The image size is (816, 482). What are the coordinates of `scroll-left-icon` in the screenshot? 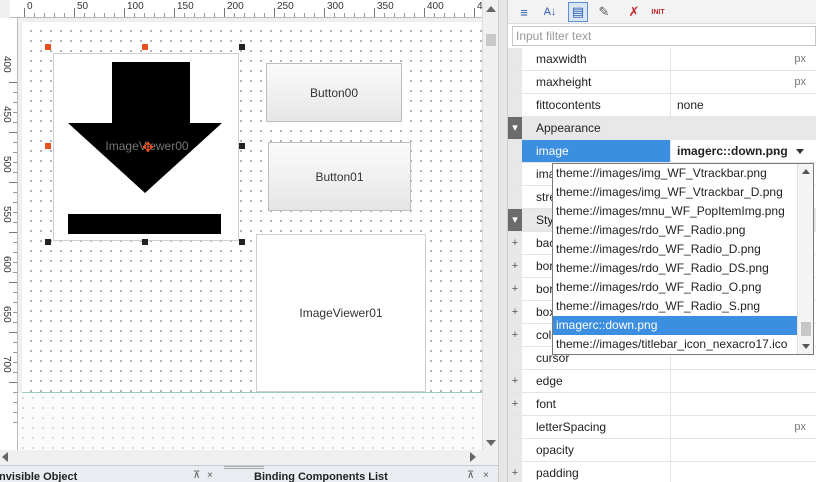 It's located at (5, 457).